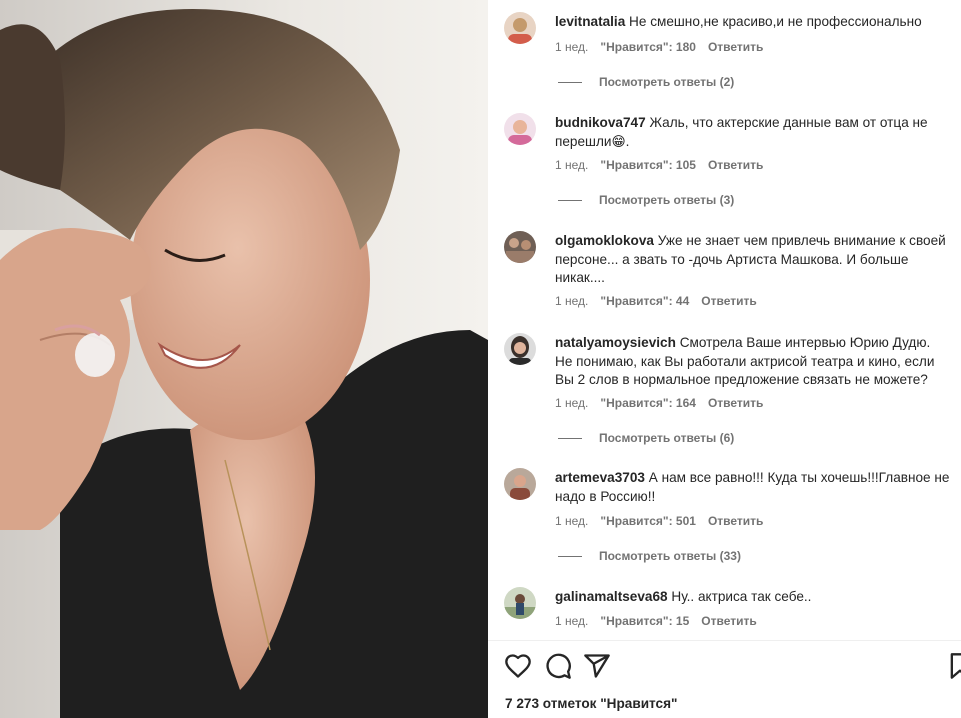 This screenshot has height=718, width=961. What do you see at coordinates (644, 301) in the screenshot?
I see `comment-likes: "Нравится": 44` at bounding box center [644, 301].